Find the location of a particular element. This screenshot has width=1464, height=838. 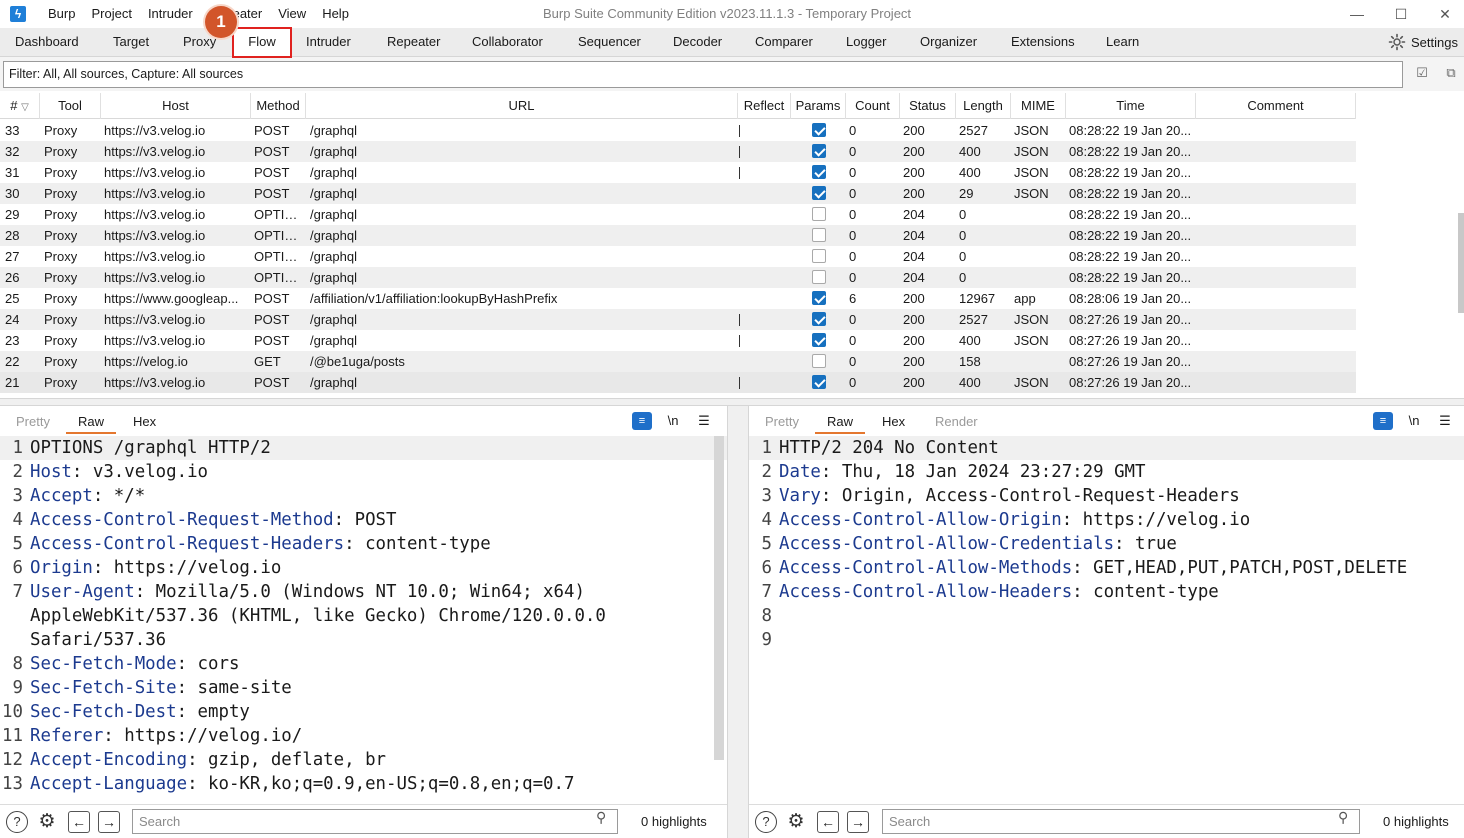

popout-icon: ⧉ is located at coordinates (1451, 73).